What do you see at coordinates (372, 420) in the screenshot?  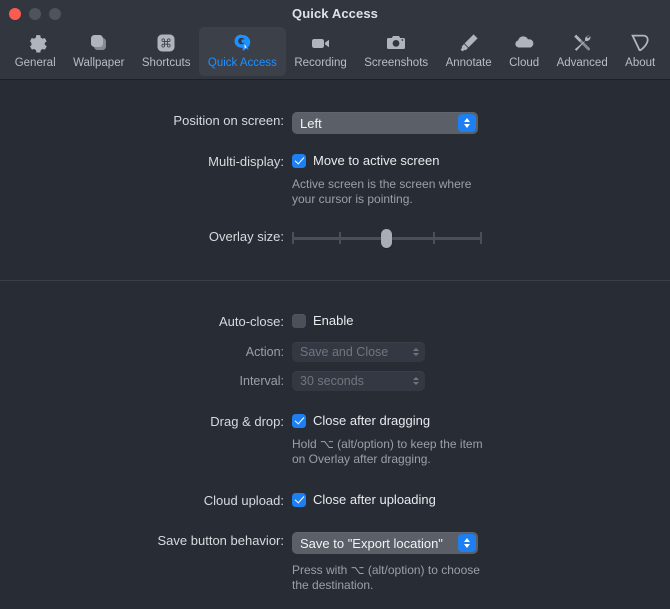 I see `close-after-dragging-label: Close after dragging` at bounding box center [372, 420].